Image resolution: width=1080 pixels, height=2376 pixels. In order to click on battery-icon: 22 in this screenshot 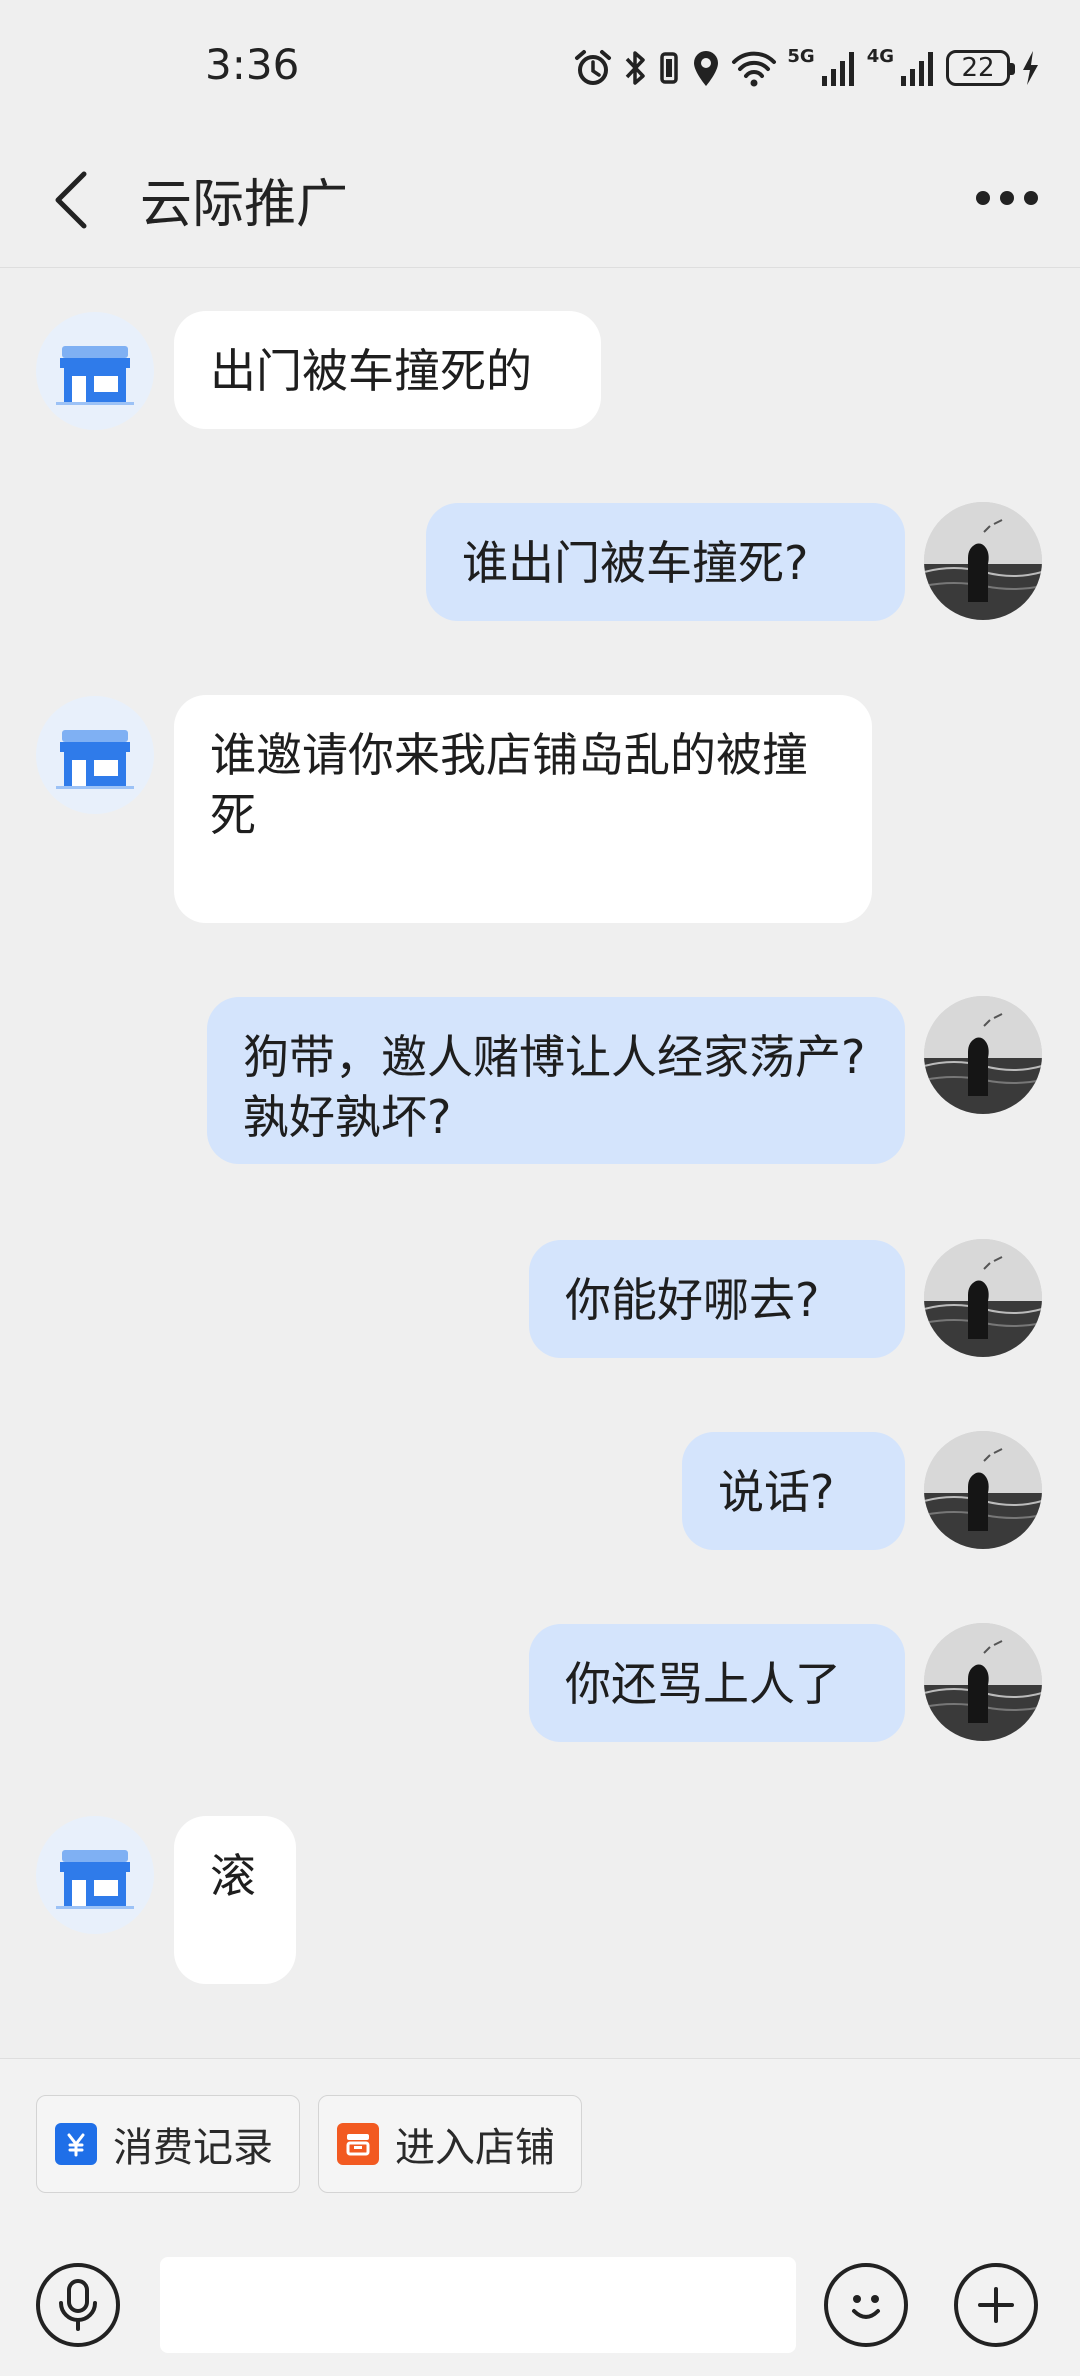, I will do `click(980, 68)`.